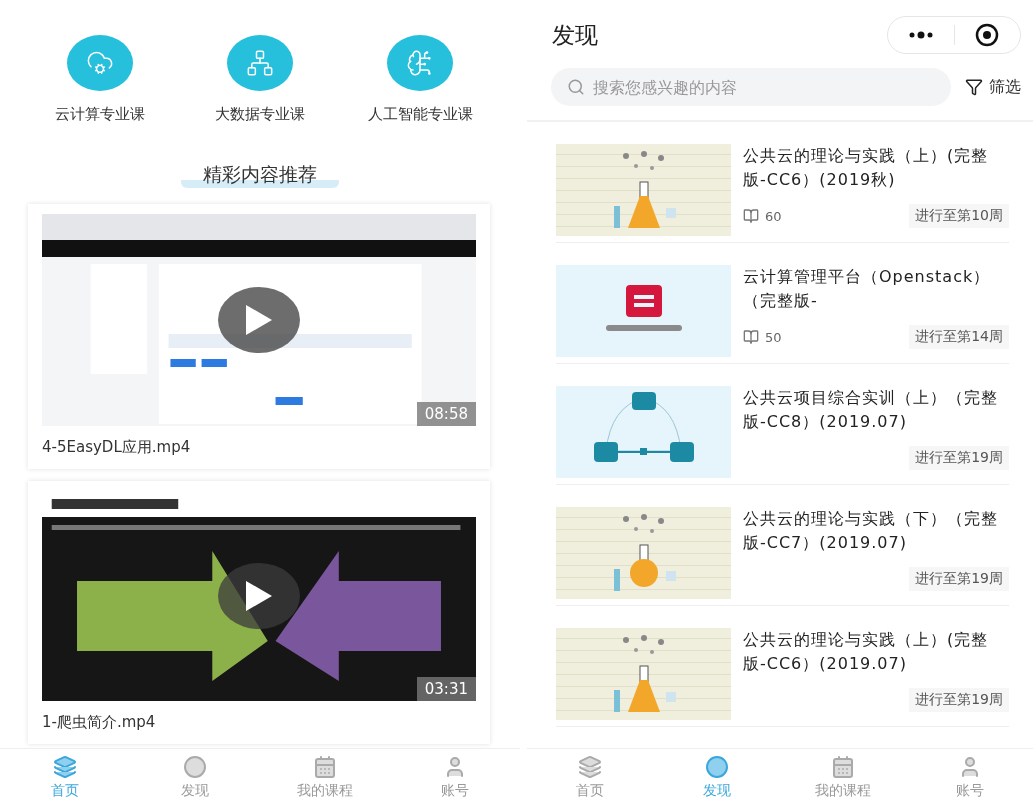  What do you see at coordinates (260, 114) in the screenshot?
I see `category-label: 大数据专业课` at bounding box center [260, 114].